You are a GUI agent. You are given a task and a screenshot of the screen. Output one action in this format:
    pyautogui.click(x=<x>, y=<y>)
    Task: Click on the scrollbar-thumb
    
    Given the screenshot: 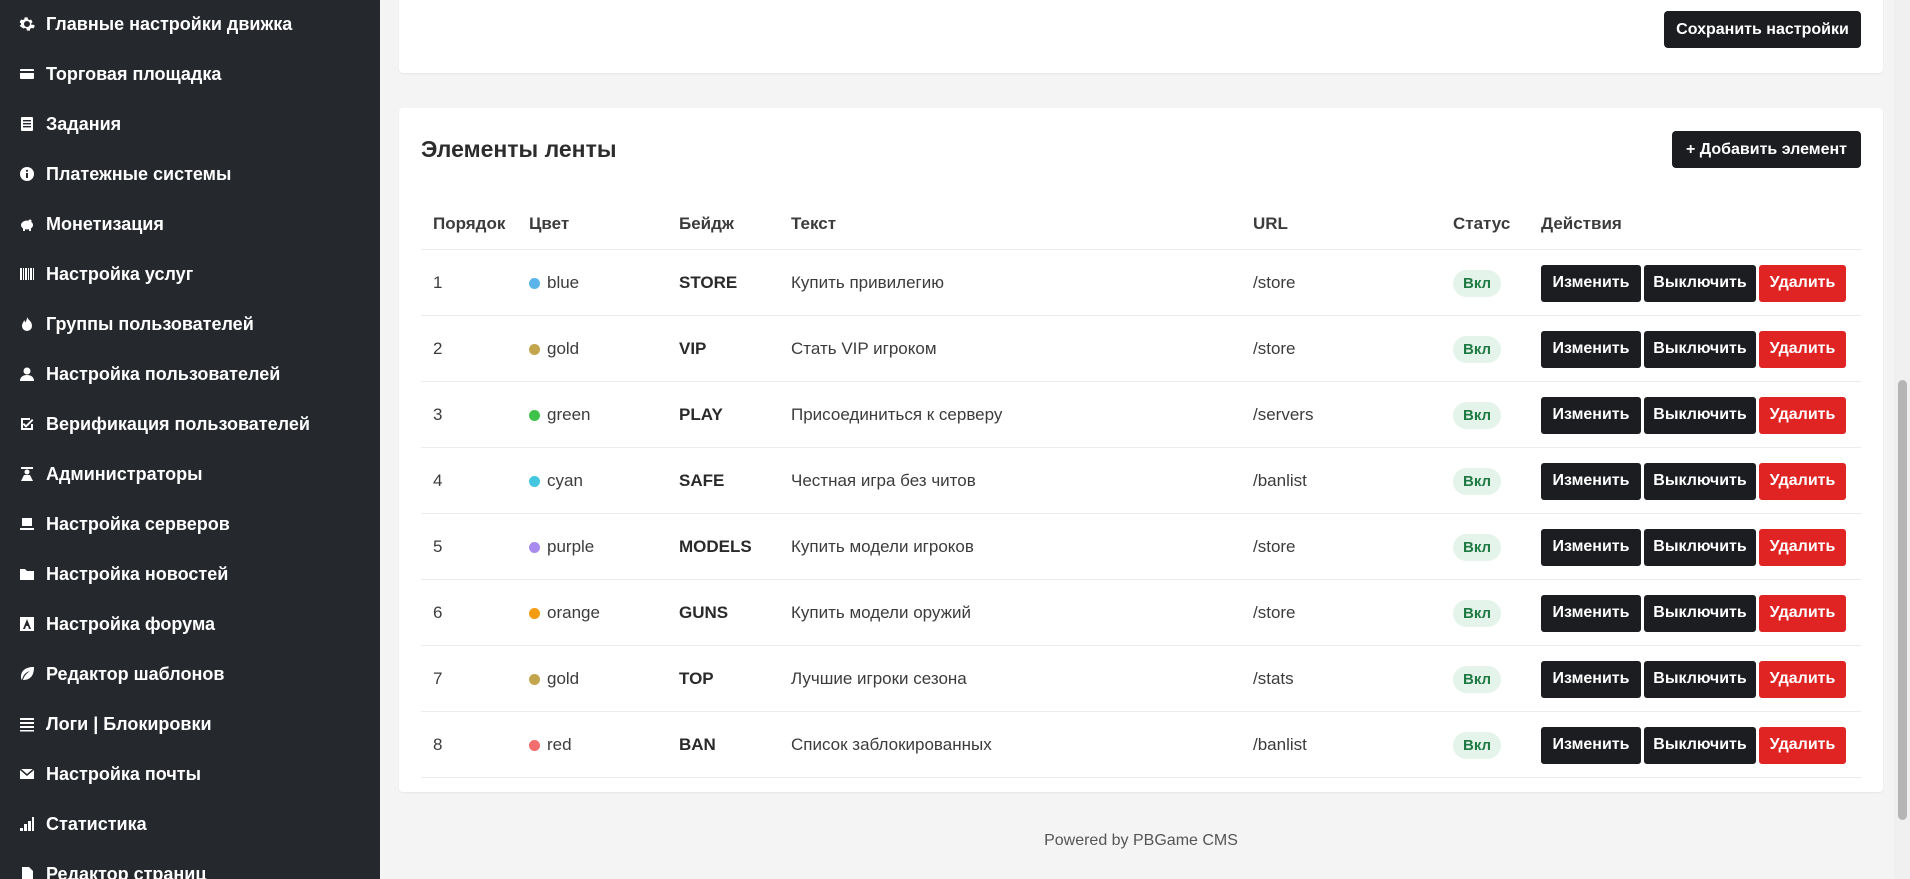 What is the action you would take?
    pyautogui.click(x=1902, y=600)
    